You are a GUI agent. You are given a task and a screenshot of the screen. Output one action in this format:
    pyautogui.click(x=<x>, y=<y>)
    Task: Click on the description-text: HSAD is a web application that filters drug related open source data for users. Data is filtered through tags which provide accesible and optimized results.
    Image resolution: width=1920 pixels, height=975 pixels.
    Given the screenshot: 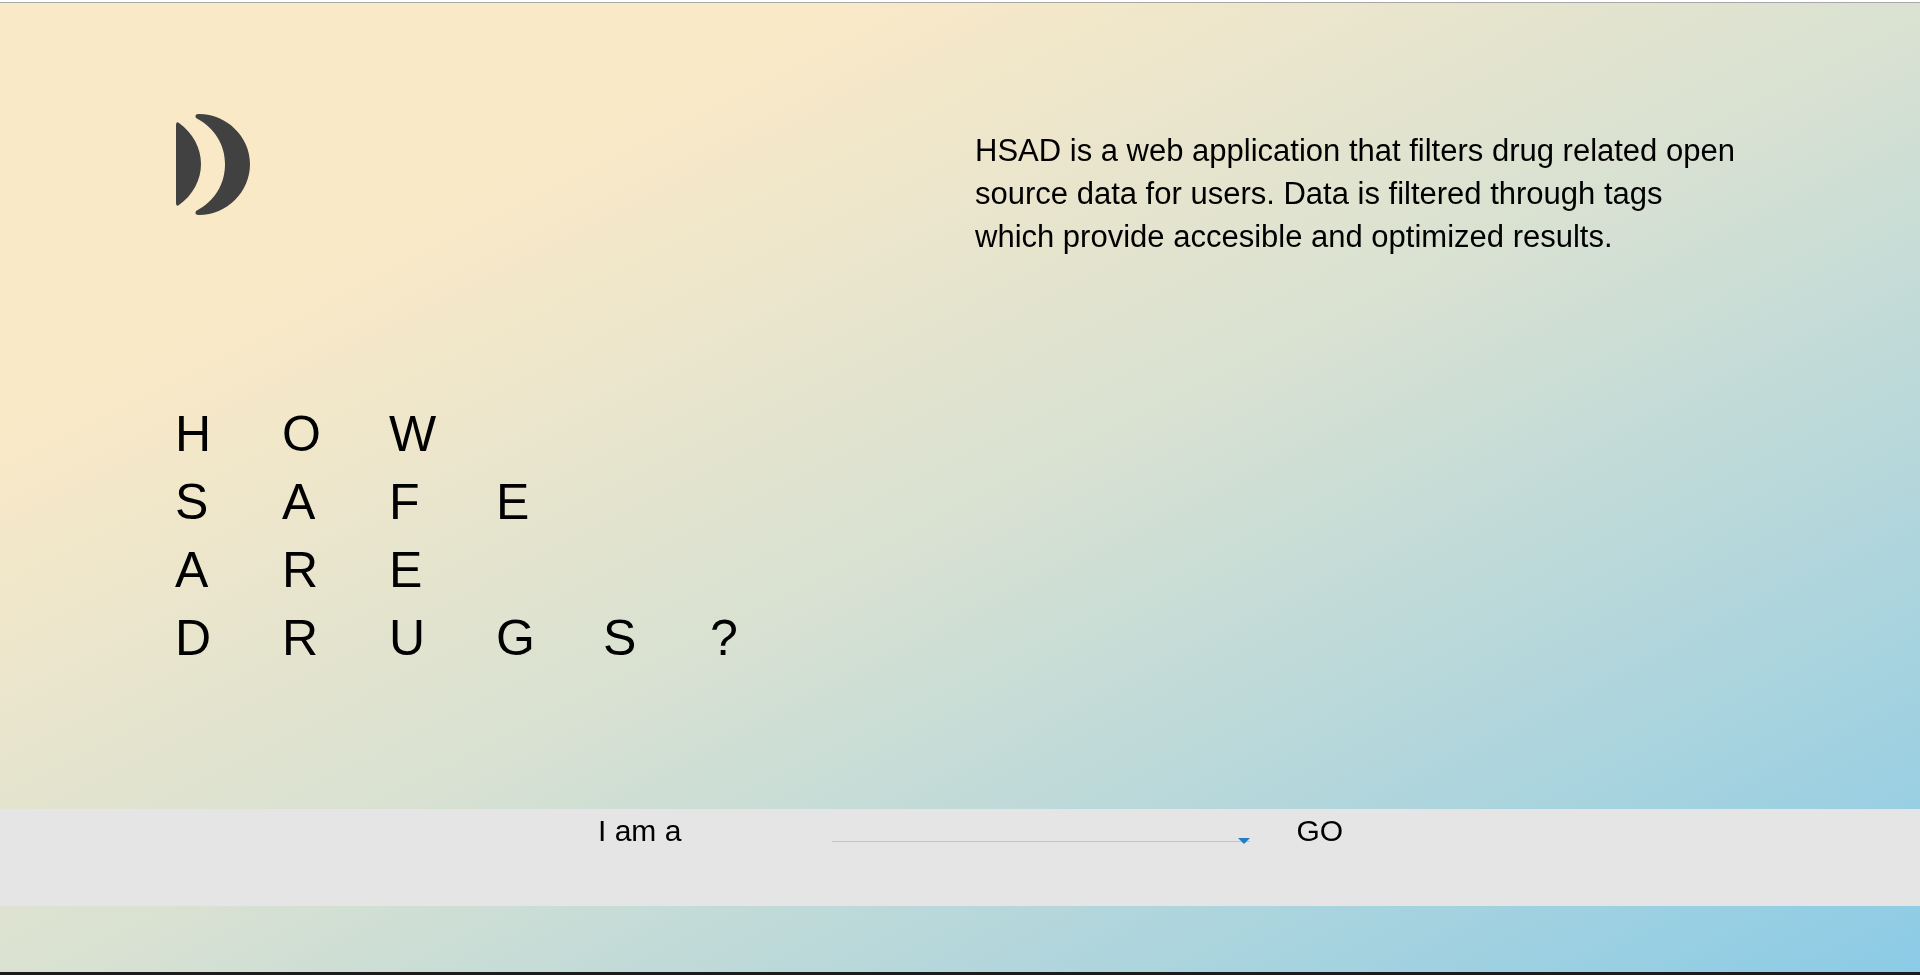 What is the action you would take?
    pyautogui.click(x=1355, y=194)
    